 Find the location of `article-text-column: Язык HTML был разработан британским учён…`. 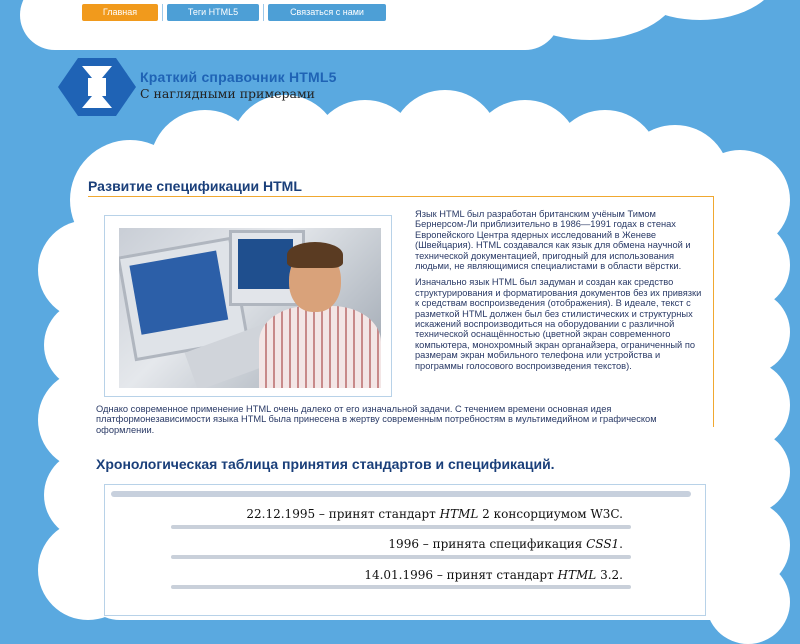

article-text-column: Язык HTML был разработан британским учён… is located at coordinates (561, 293).